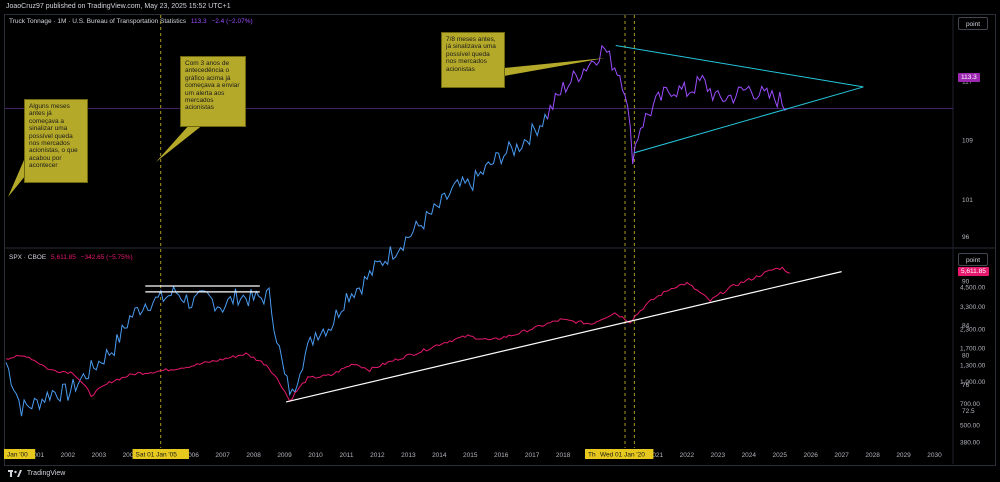 The height and width of the screenshot is (482, 1000). I want to click on x-axis-label-2023: 2023, so click(718, 455).